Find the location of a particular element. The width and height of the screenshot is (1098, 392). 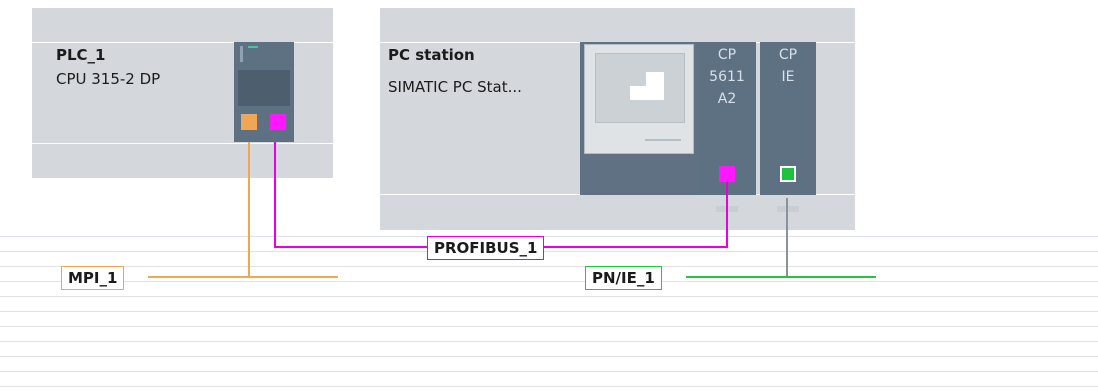

cpie-label-line1: CP is located at coordinates (788, 55).